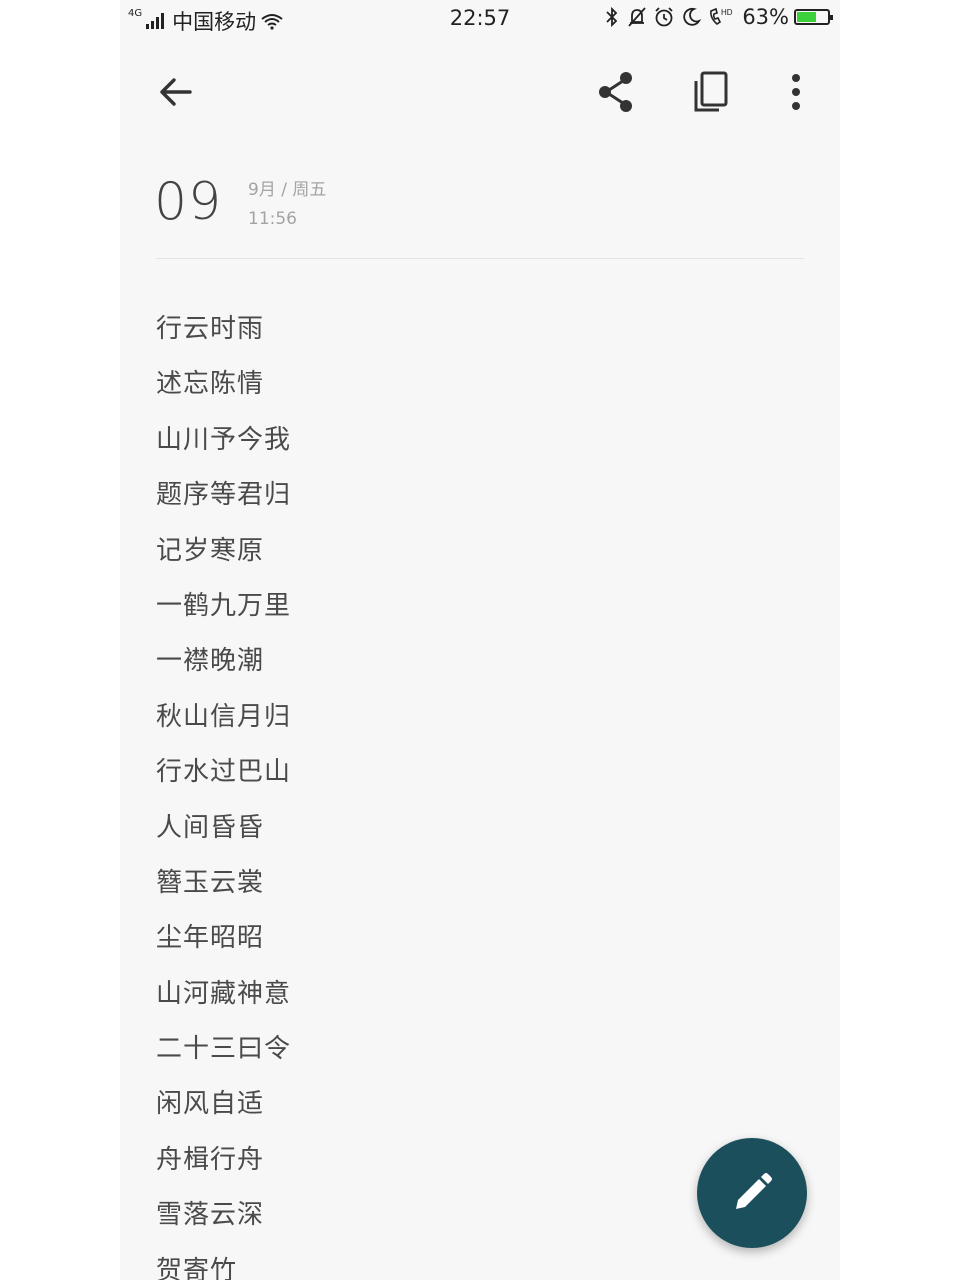 The image size is (960, 1280). Describe the element at coordinates (727, 12) in the screenshot. I see `svg-text: HD` at that location.